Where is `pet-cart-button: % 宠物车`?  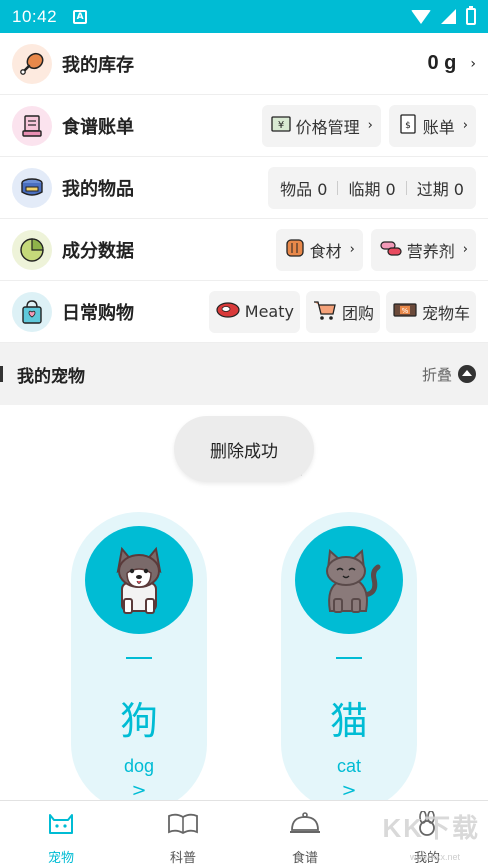
pet-cart-button: % 宠物车 is located at coordinates (430, 311).